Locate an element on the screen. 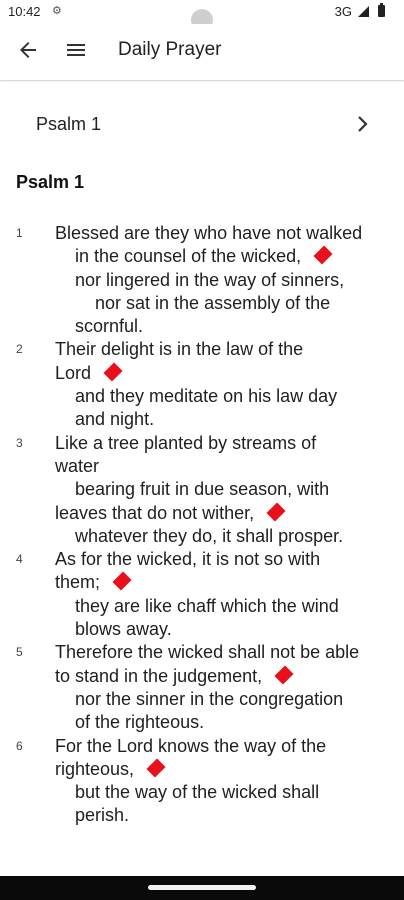 This screenshot has width=404, height=900. verse-line: scornful. is located at coordinates (202, 326).